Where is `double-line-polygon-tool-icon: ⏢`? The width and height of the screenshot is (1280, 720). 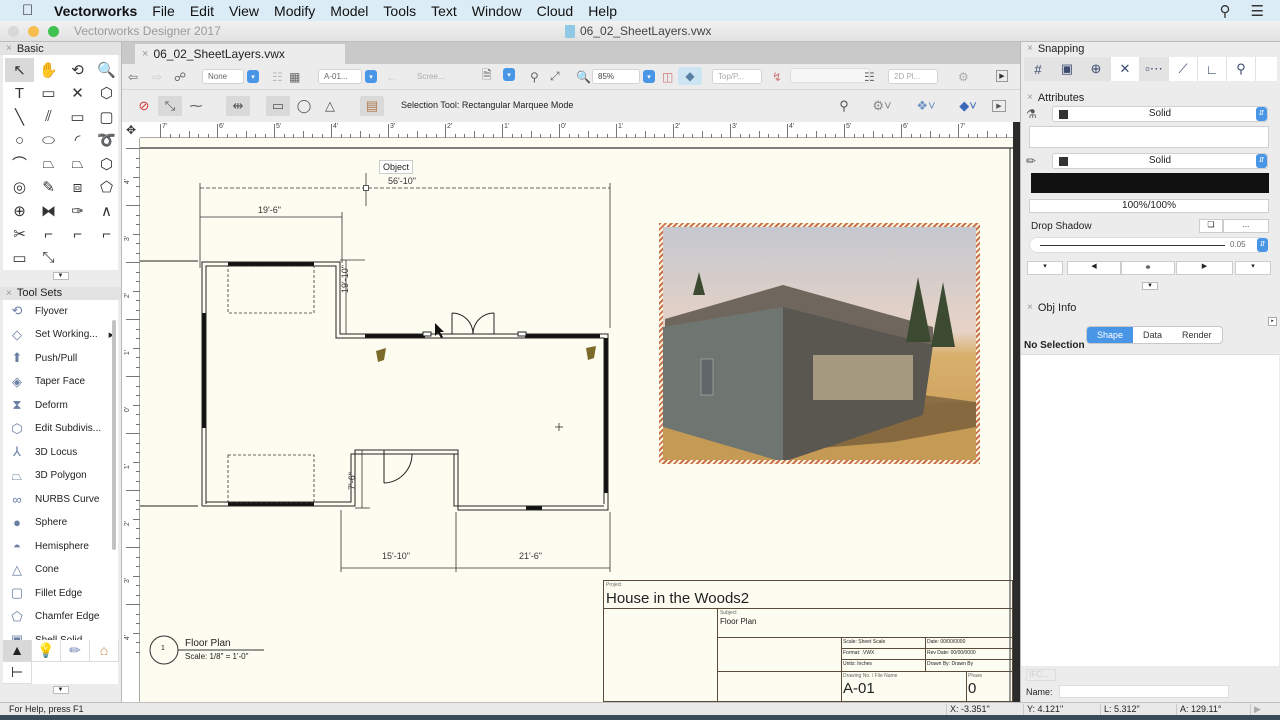 double-line-polygon-tool-icon: ⏢ is located at coordinates (77, 164).